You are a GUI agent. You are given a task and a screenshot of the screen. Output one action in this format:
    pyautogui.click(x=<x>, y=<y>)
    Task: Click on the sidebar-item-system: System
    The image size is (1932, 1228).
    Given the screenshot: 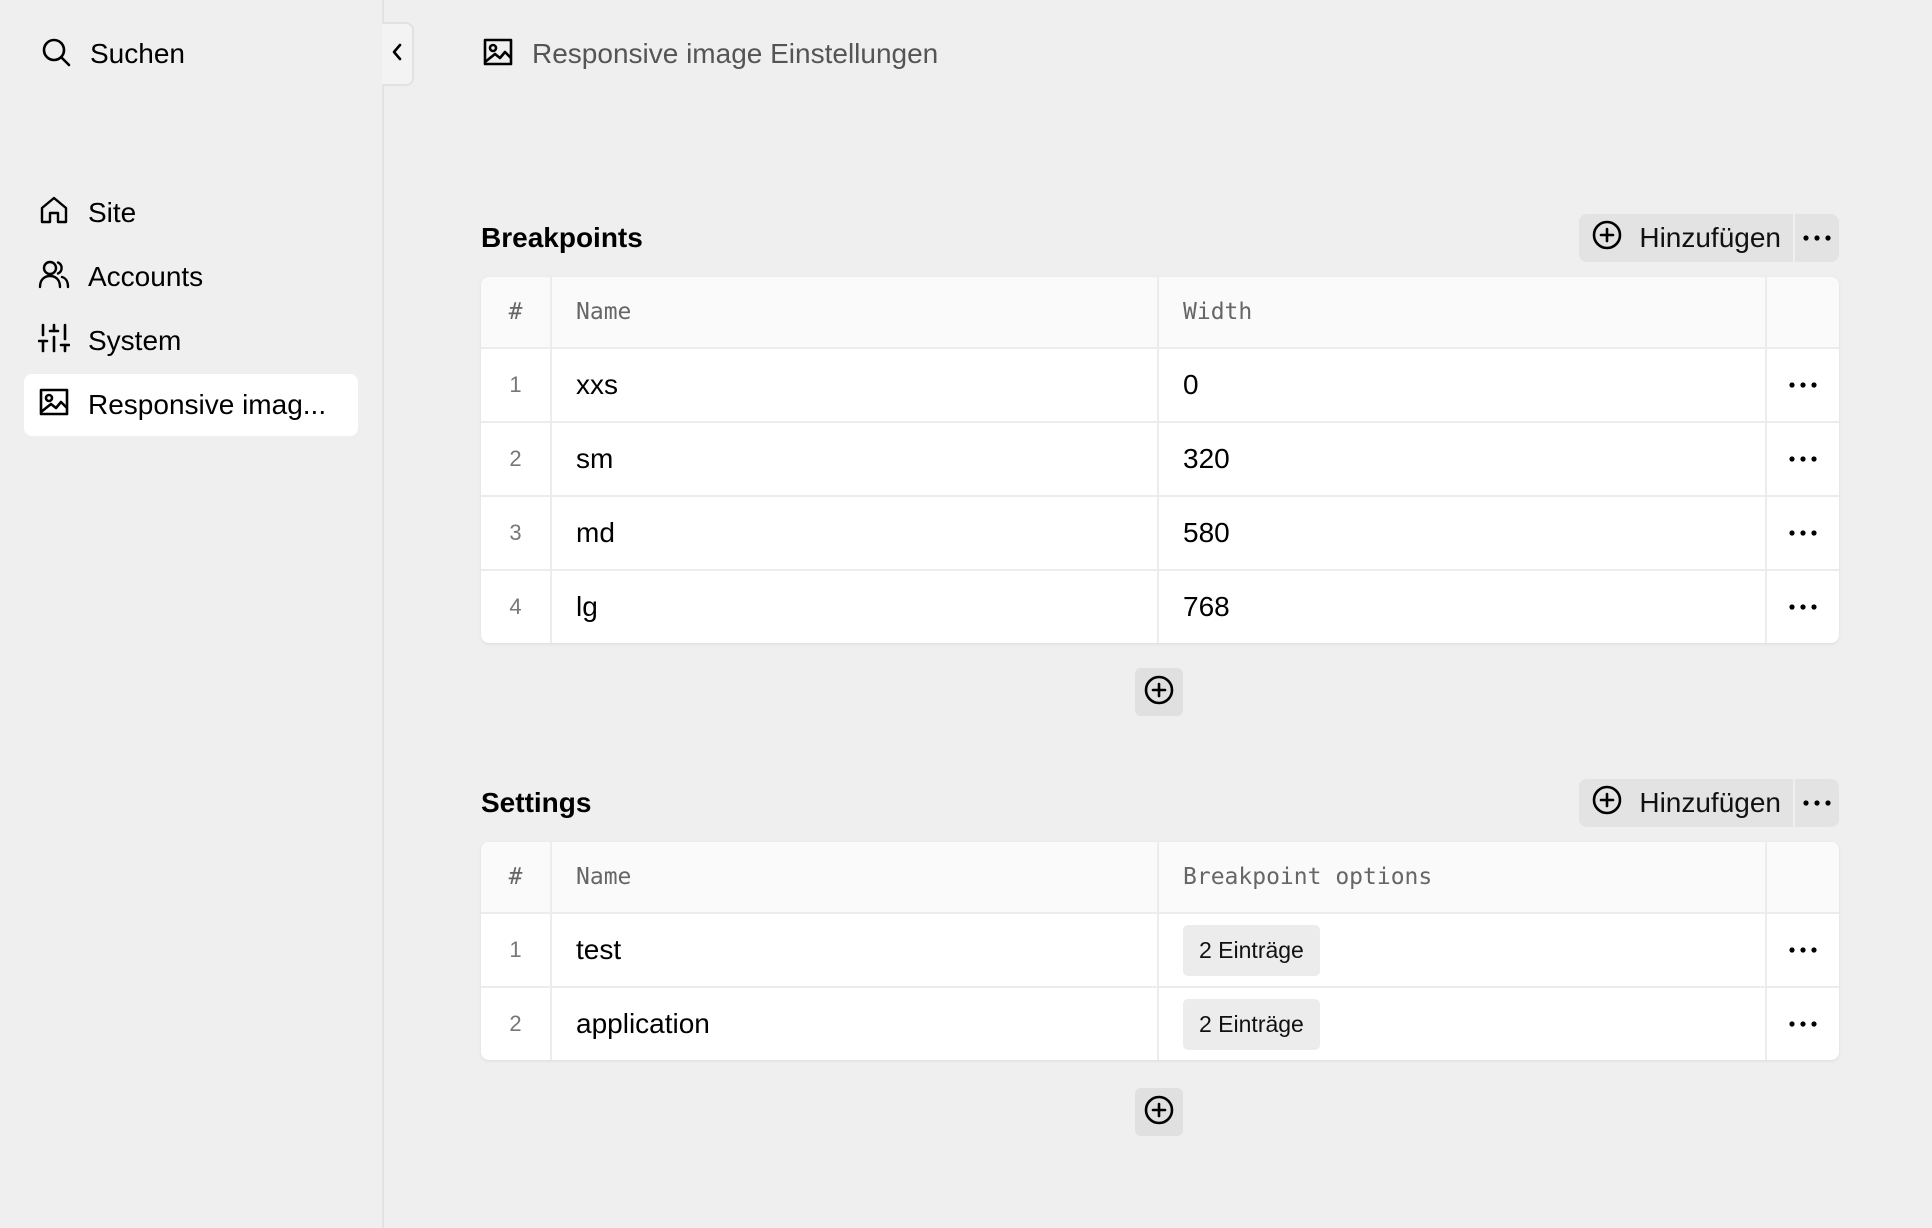 What is the action you would take?
    pyautogui.click(x=191, y=341)
    